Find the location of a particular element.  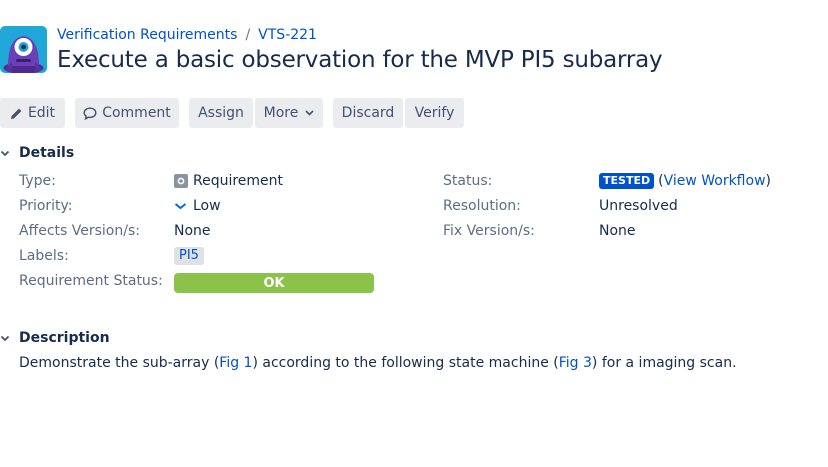

close-paren: ) is located at coordinates (768, 181).